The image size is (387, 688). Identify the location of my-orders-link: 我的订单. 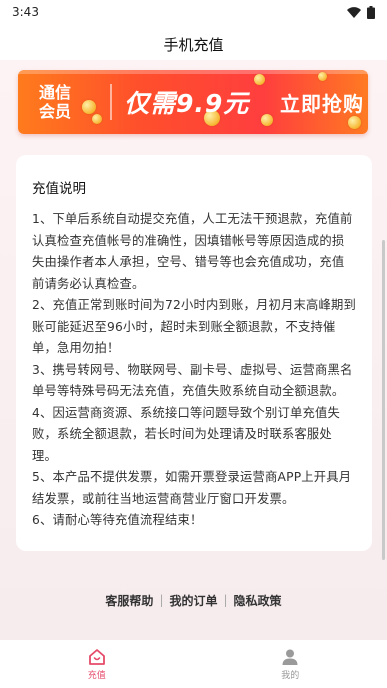
(193, 600).